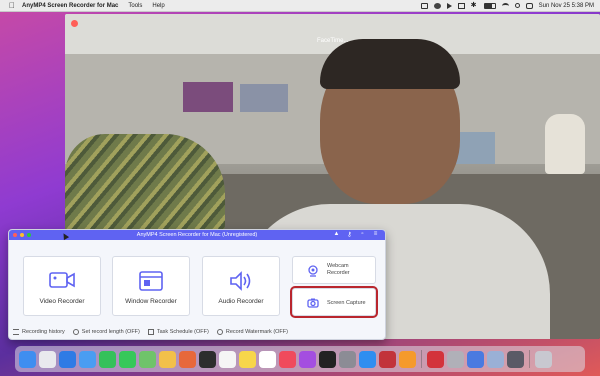 Image resolution: width=600 pixels, height=376 pixels. I want to click on audio-recorder-button: Audio Recorder, so click(241, 286).